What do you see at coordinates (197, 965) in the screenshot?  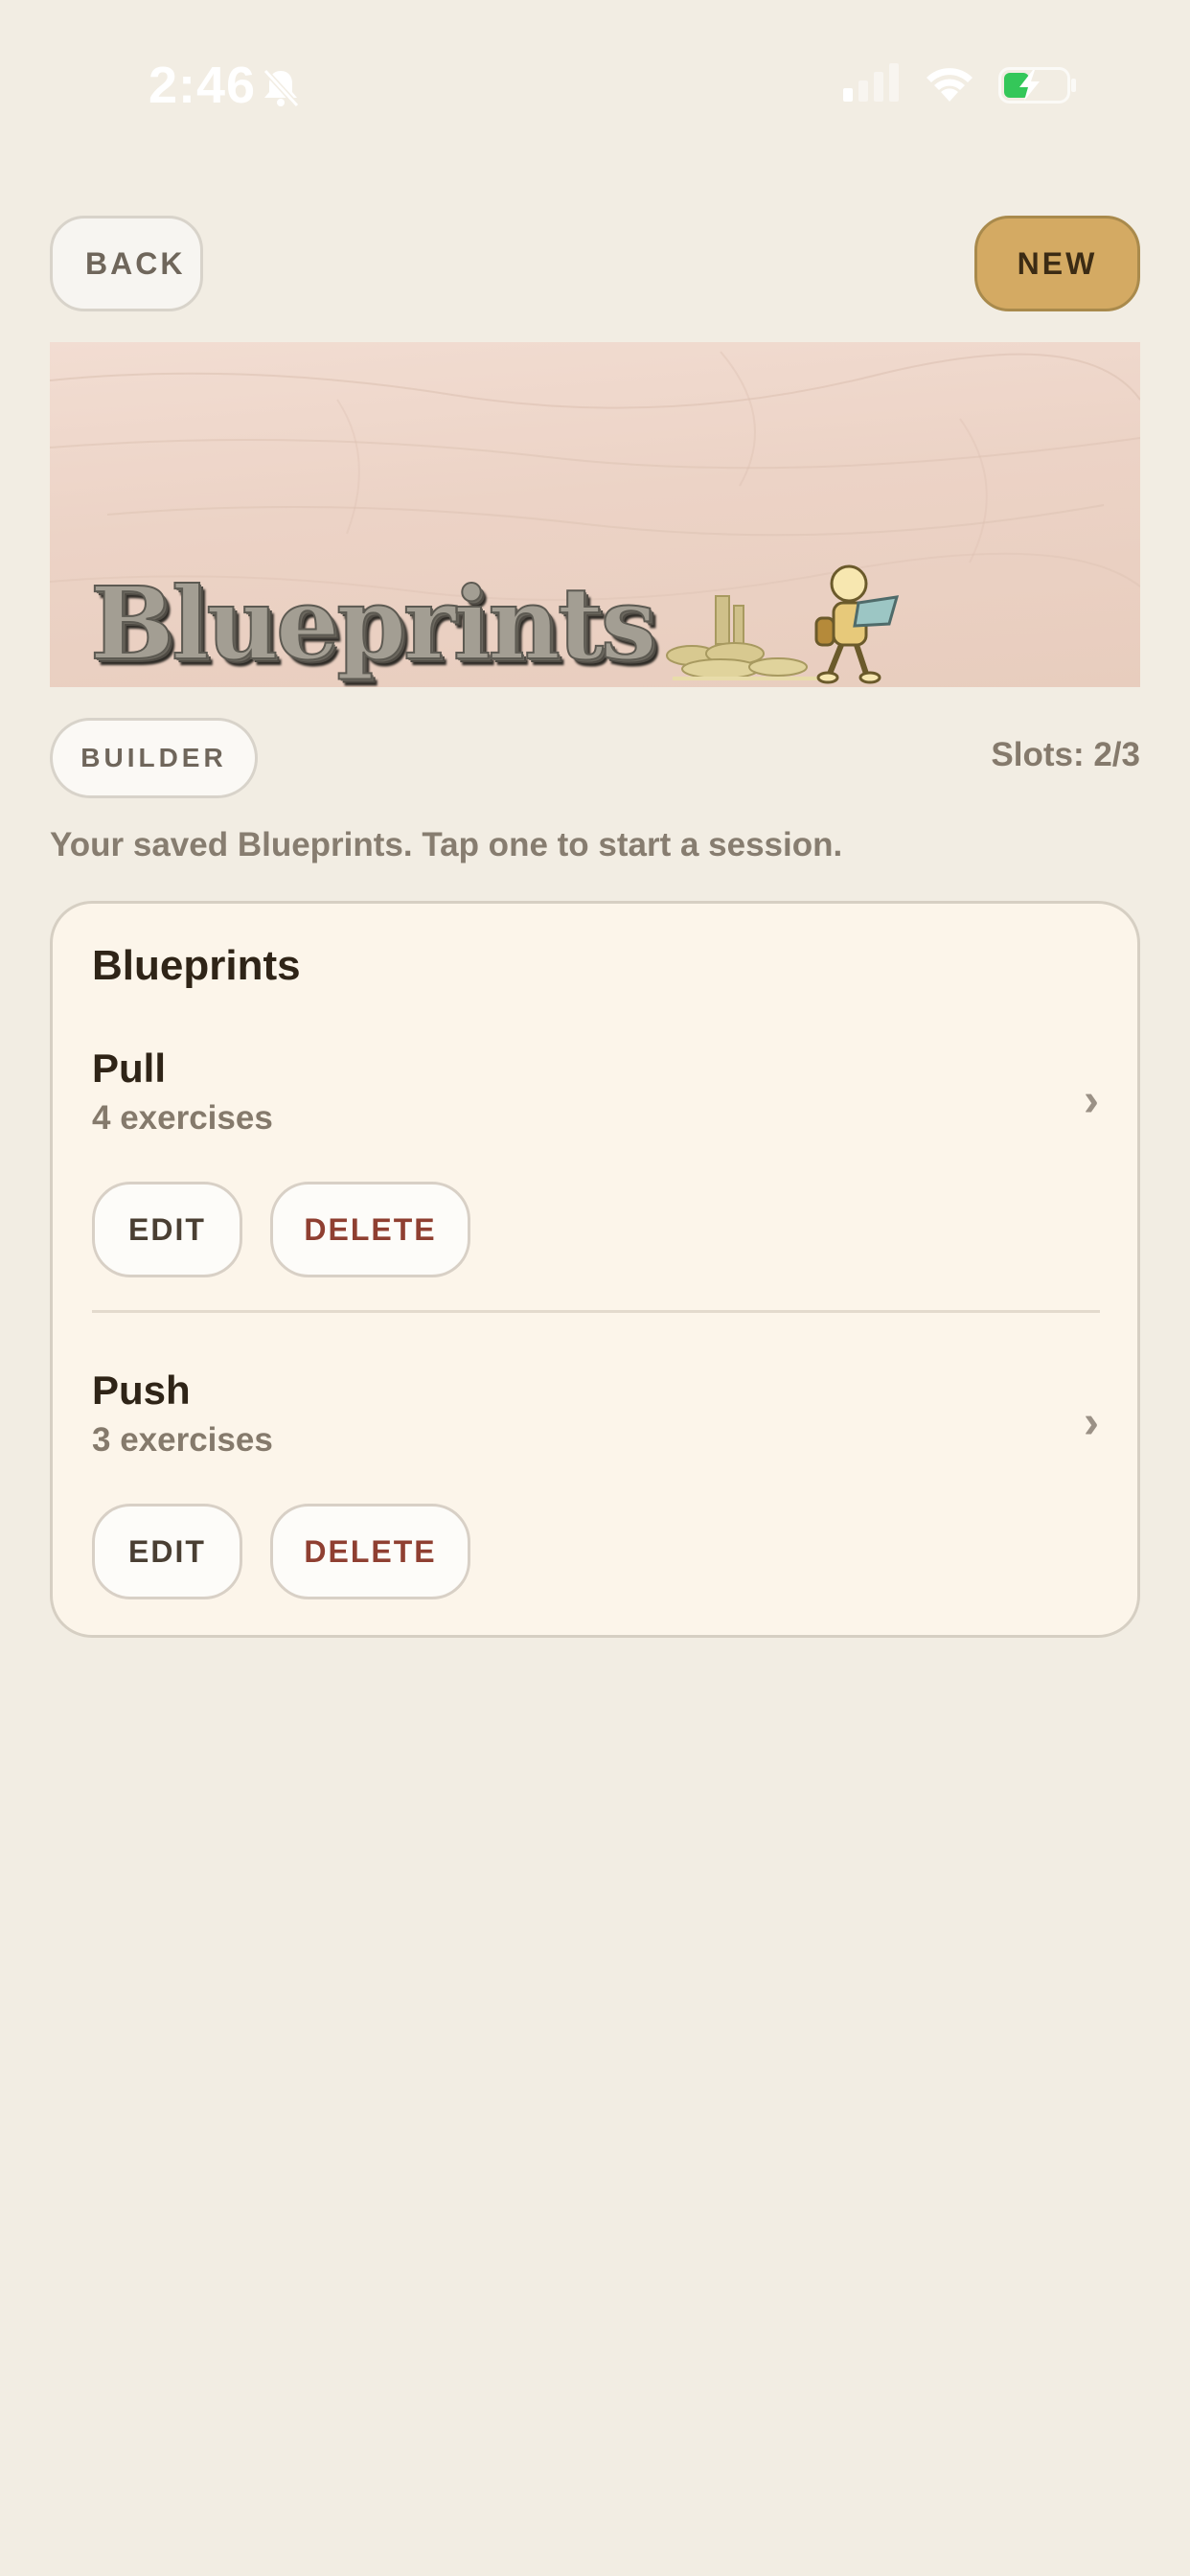 I see `card-title: Blueprints` at bounding box center [197, 965].